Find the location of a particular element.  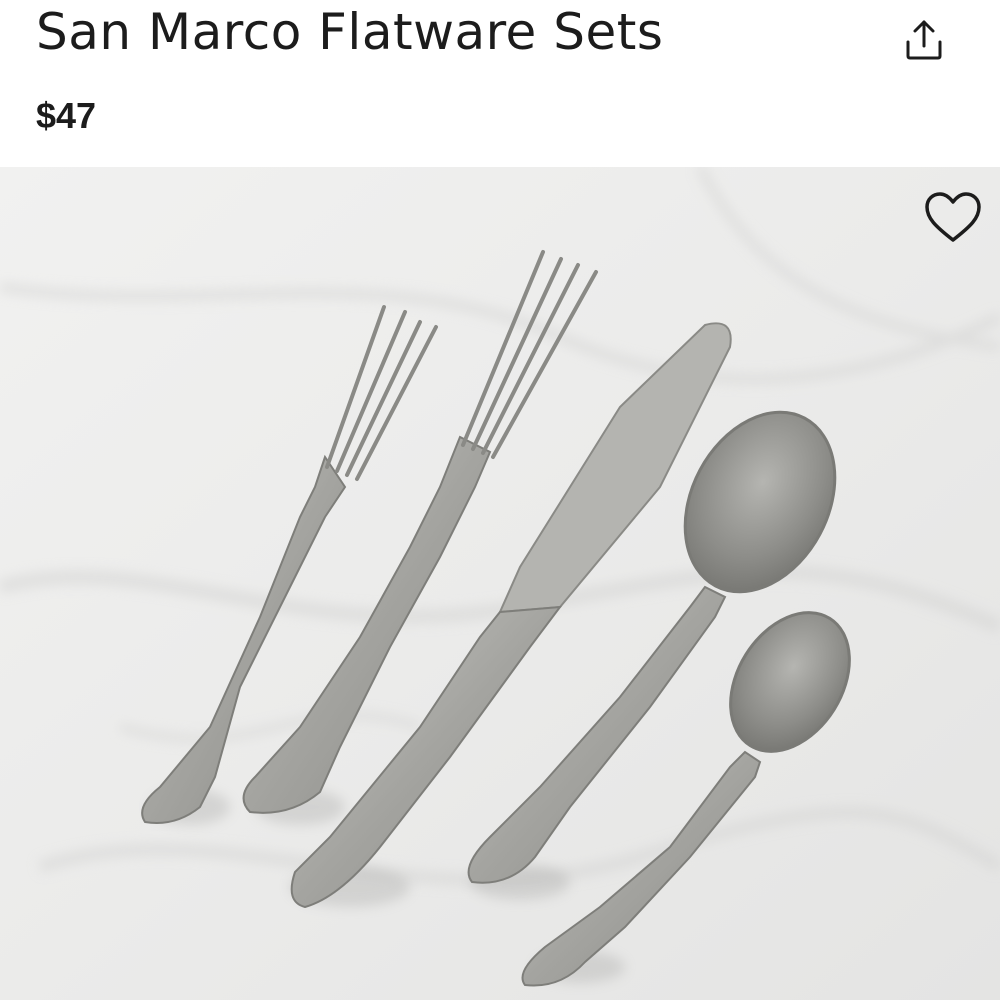

heart-outline-icon is located at coordinates (953, 217).